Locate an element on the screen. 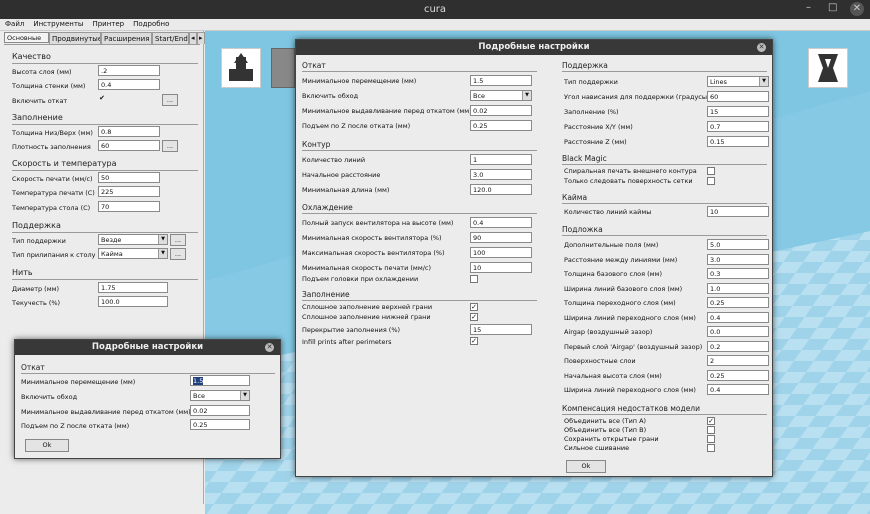  raft-airgap-input: 0.0 is located at coordinates (738, 331).